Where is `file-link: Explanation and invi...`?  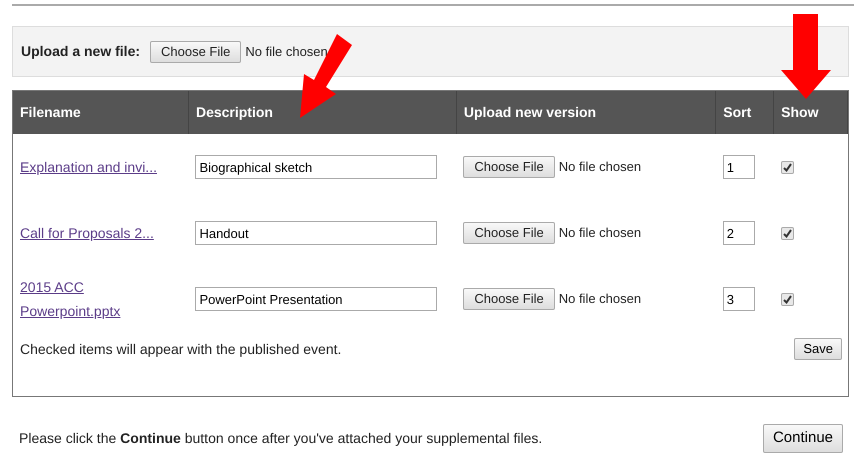 file-link: Explanation and invi... is located at coordinates (88, 167).